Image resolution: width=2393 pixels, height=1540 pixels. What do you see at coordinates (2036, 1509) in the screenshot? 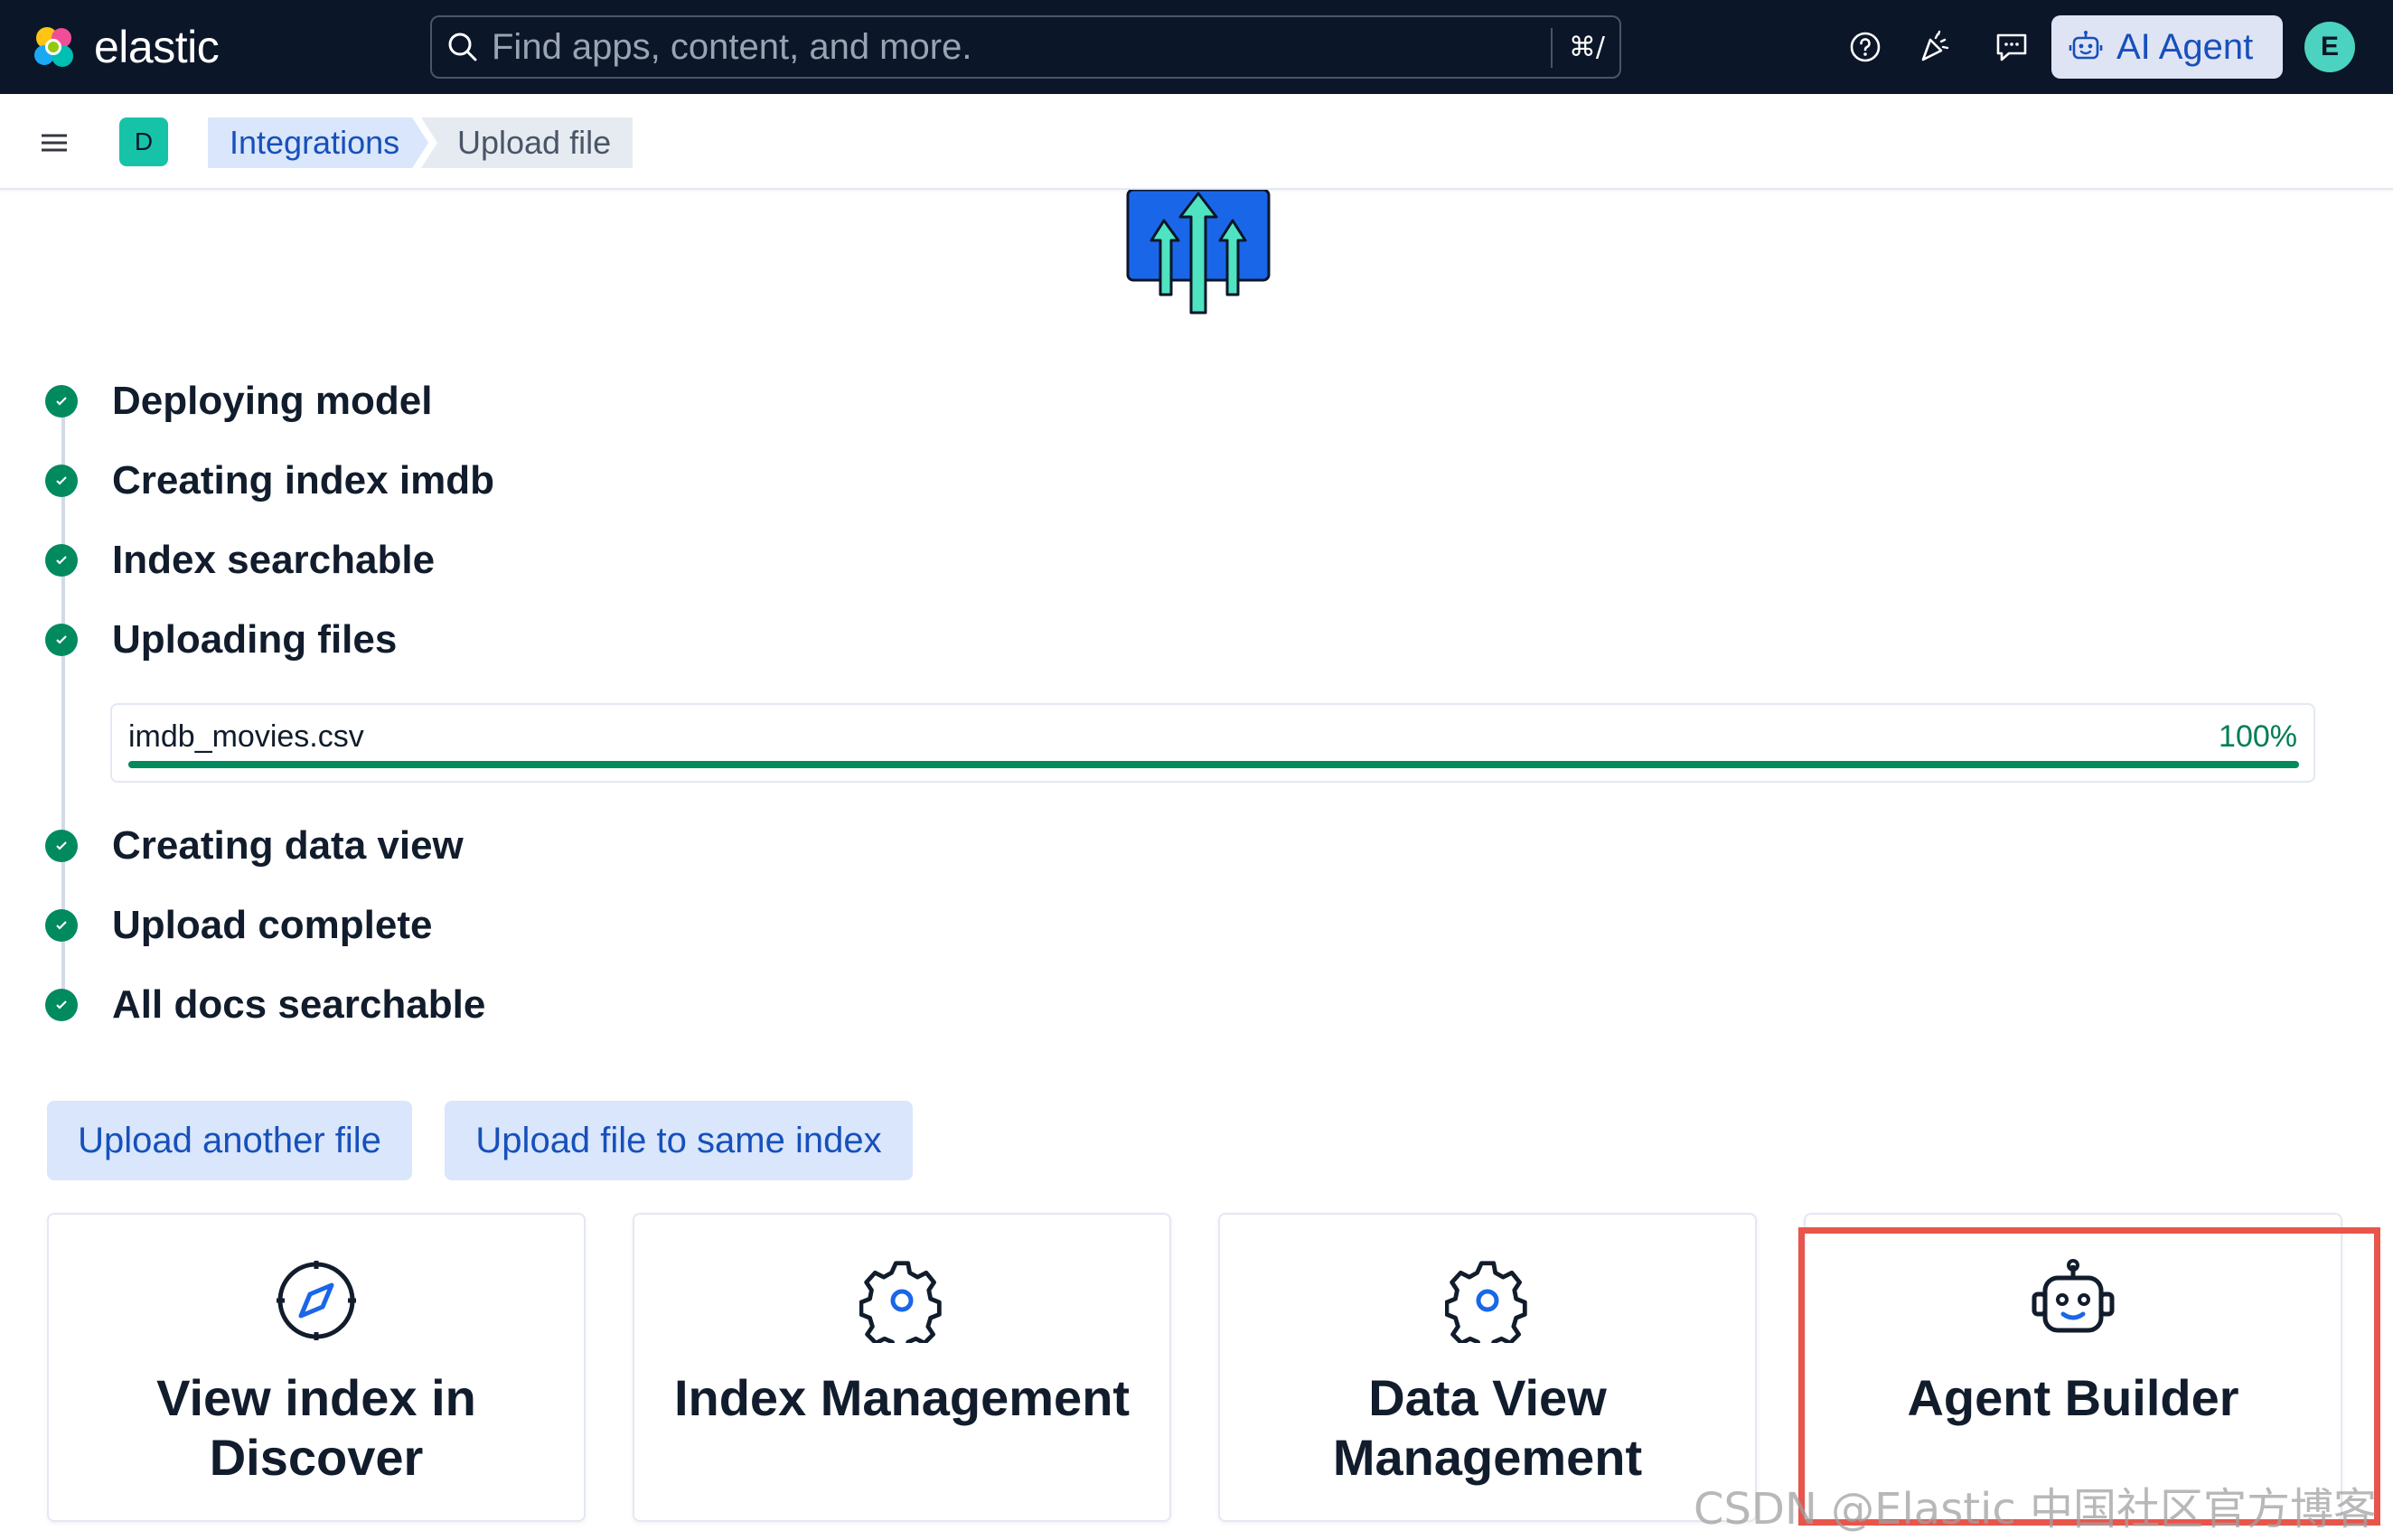
I see `watermark: CSDN @Elastic 中国社区官方博客` at bounding box center [2036, 1509].